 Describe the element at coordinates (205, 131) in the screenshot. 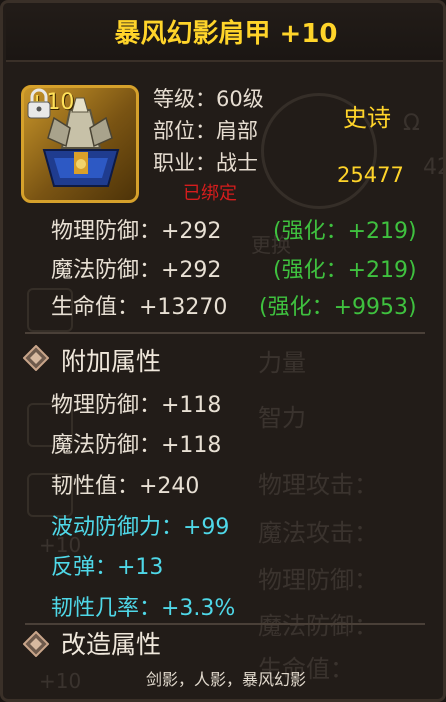

I see `item-slot: 部位：肩部` at that location.